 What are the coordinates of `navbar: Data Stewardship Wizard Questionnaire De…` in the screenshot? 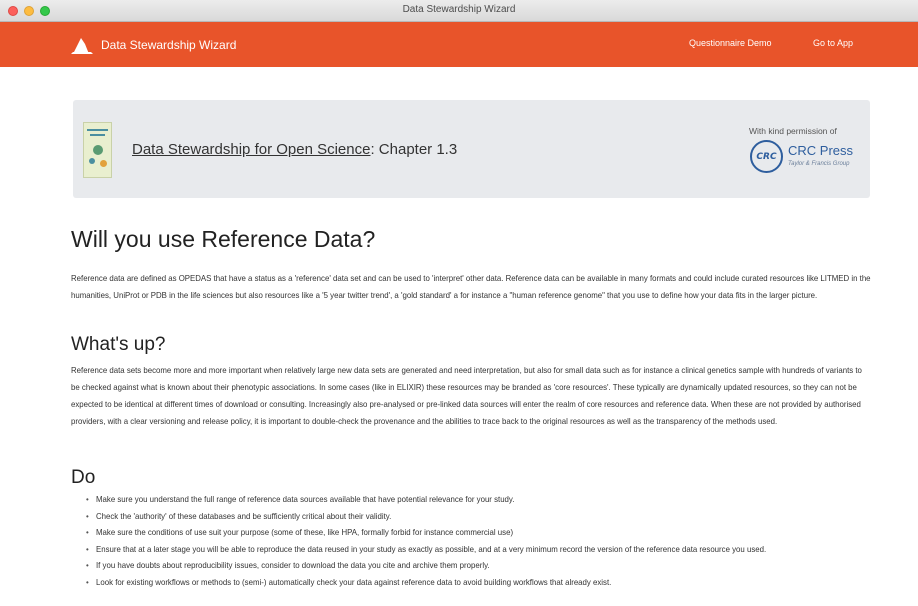 It's located at (459, 44).